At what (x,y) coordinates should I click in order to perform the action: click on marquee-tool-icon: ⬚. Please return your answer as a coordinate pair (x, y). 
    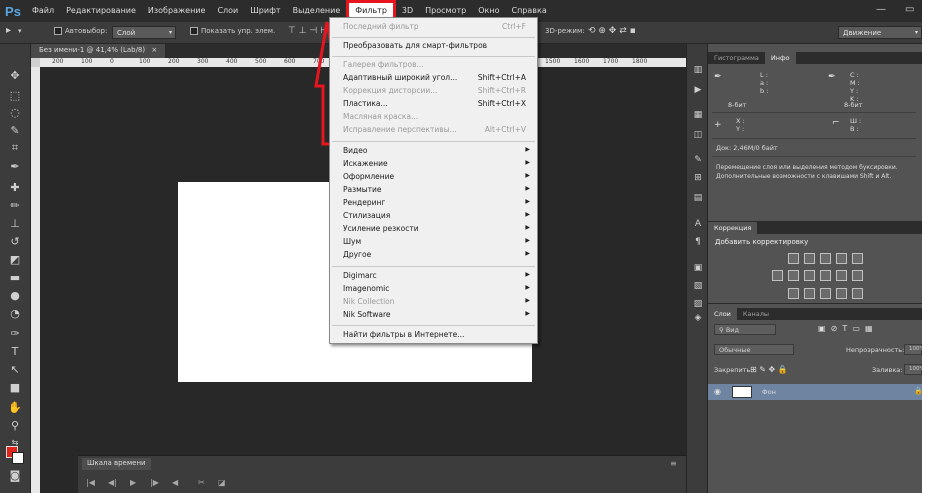
    Looking at the image, I should click on (15, 95).